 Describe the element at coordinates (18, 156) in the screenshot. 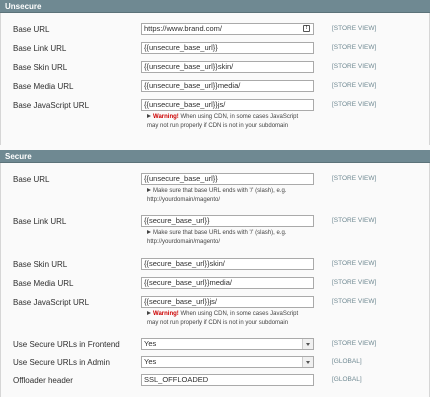

I see `secure-section-title: Secure` at that location.